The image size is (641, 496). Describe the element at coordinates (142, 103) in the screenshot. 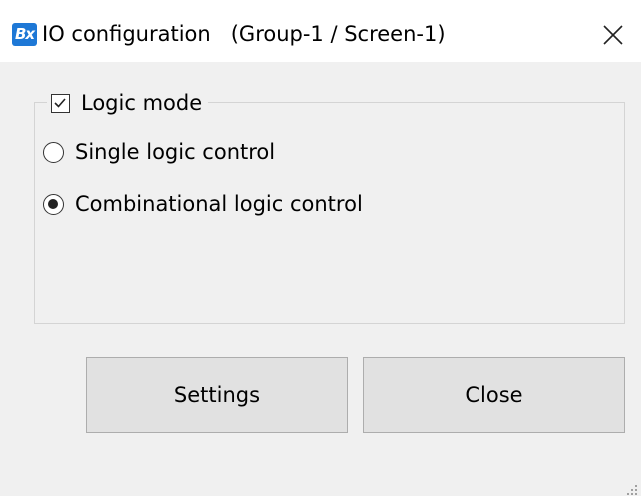

I see `logic-mode-label: Logic mode` at that location.